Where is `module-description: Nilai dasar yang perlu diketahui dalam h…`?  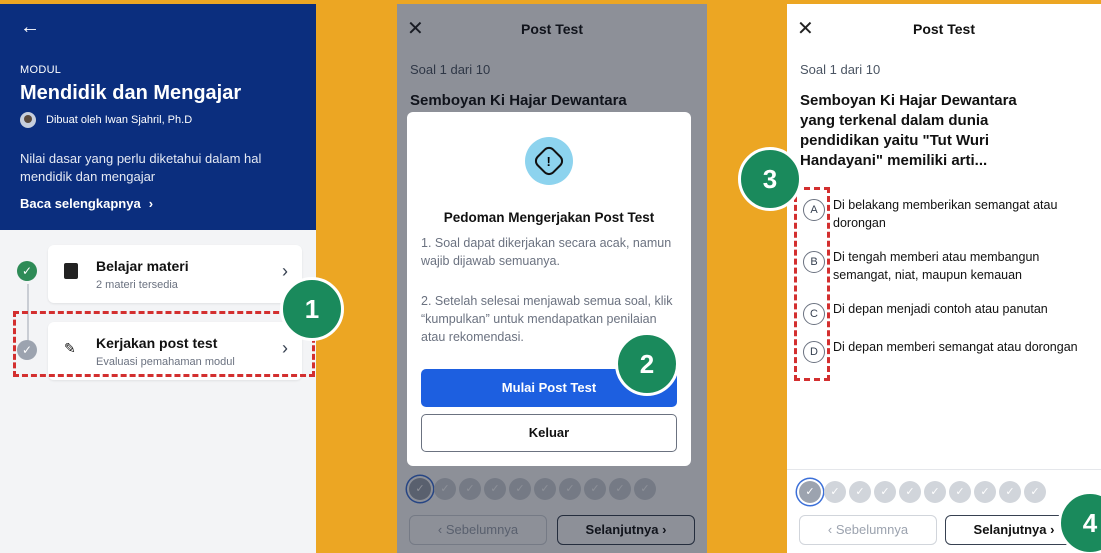 module-description: Nilai dasar yang perlu diketahui dalam h… is located at coordinates (141, 167).